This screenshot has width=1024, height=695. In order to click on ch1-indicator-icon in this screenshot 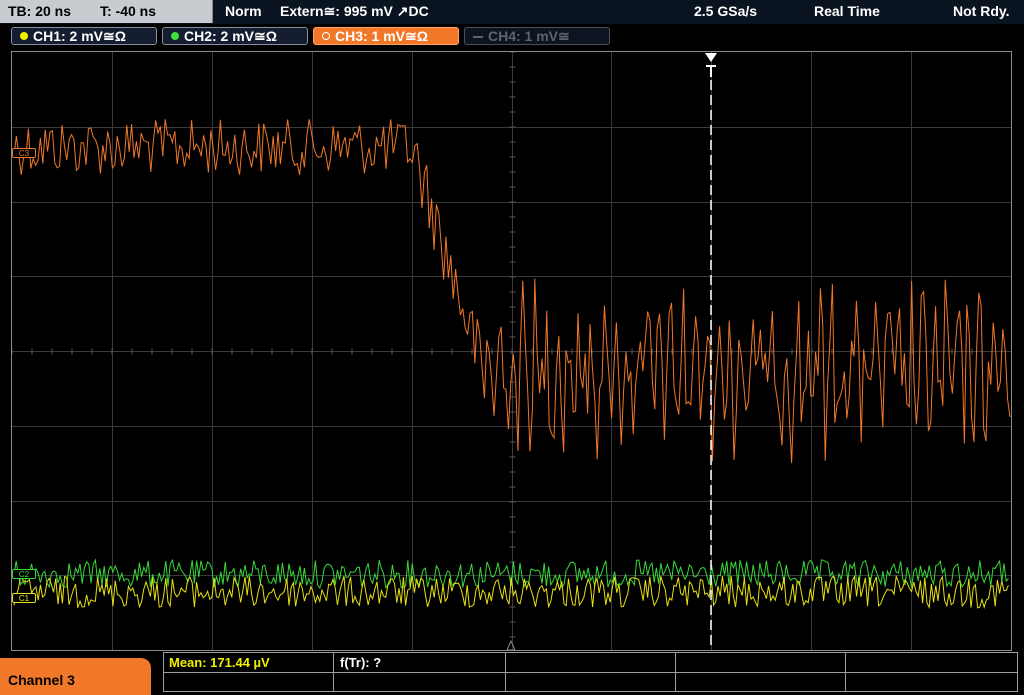, I will do `click(24, 36)`.